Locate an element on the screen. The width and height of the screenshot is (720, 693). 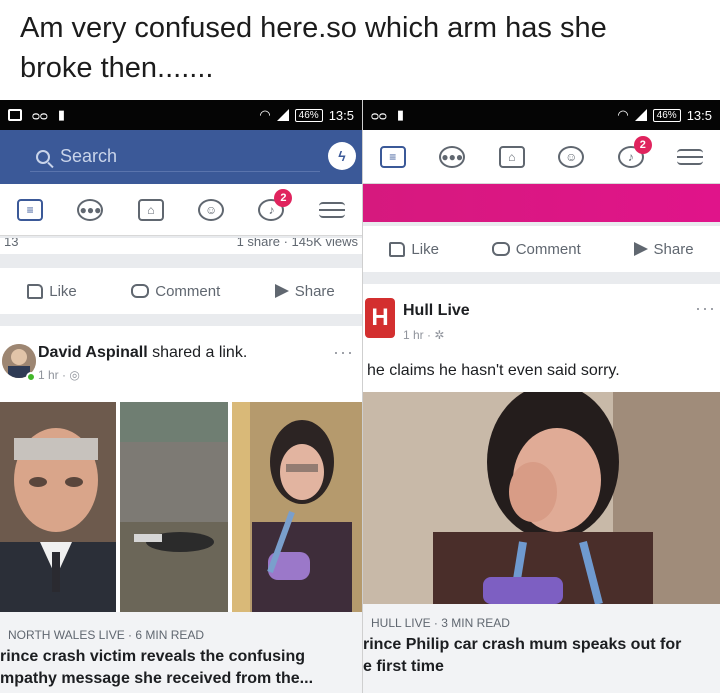
reaction-count: 13 is located at coordinates (11, 243).